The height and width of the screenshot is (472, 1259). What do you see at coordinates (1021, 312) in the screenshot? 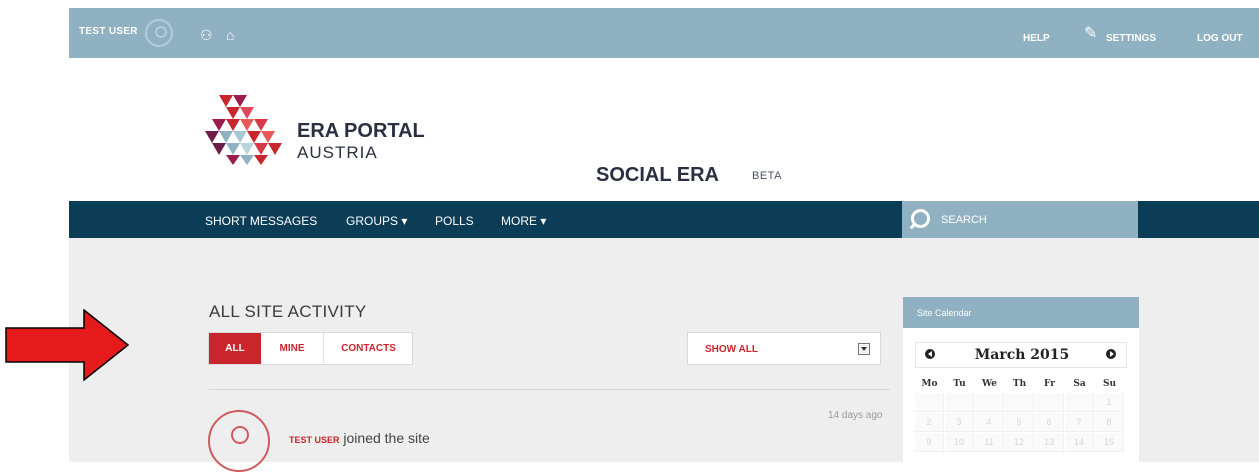
I see `calendar-header: Site Calendar` at bounding box center [1021, 312].